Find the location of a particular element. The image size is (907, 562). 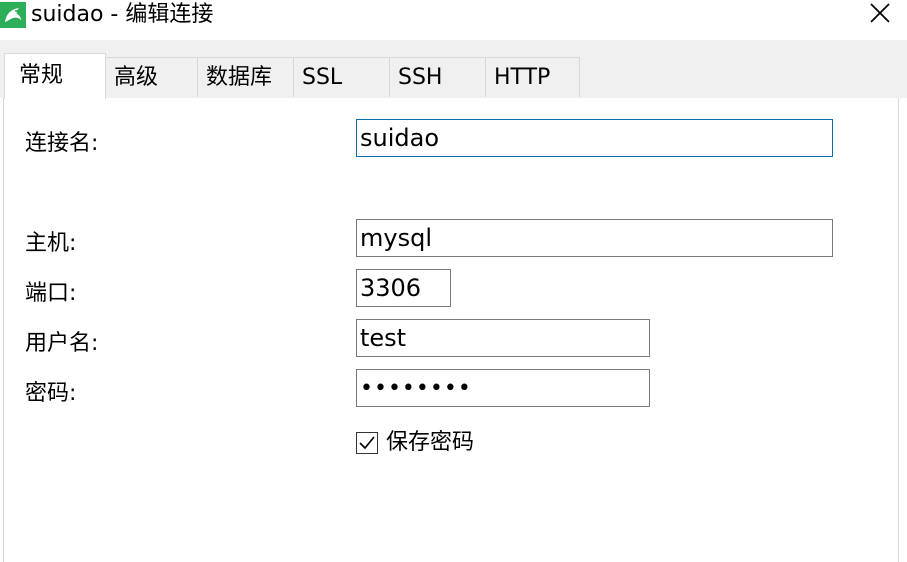

port-label: 端口: is located at coordinates (51, 293).